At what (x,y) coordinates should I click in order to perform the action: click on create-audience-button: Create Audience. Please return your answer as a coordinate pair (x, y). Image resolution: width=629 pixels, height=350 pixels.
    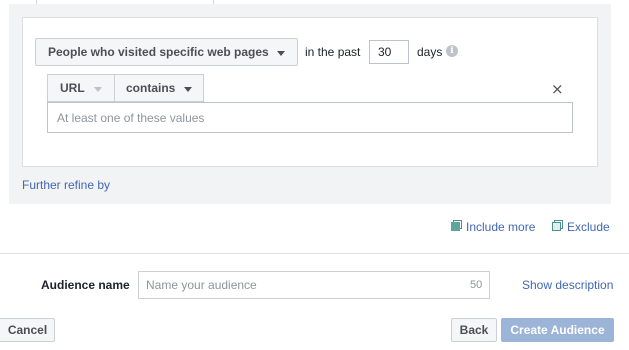
    Looking at the image, I should click on (557, 330).